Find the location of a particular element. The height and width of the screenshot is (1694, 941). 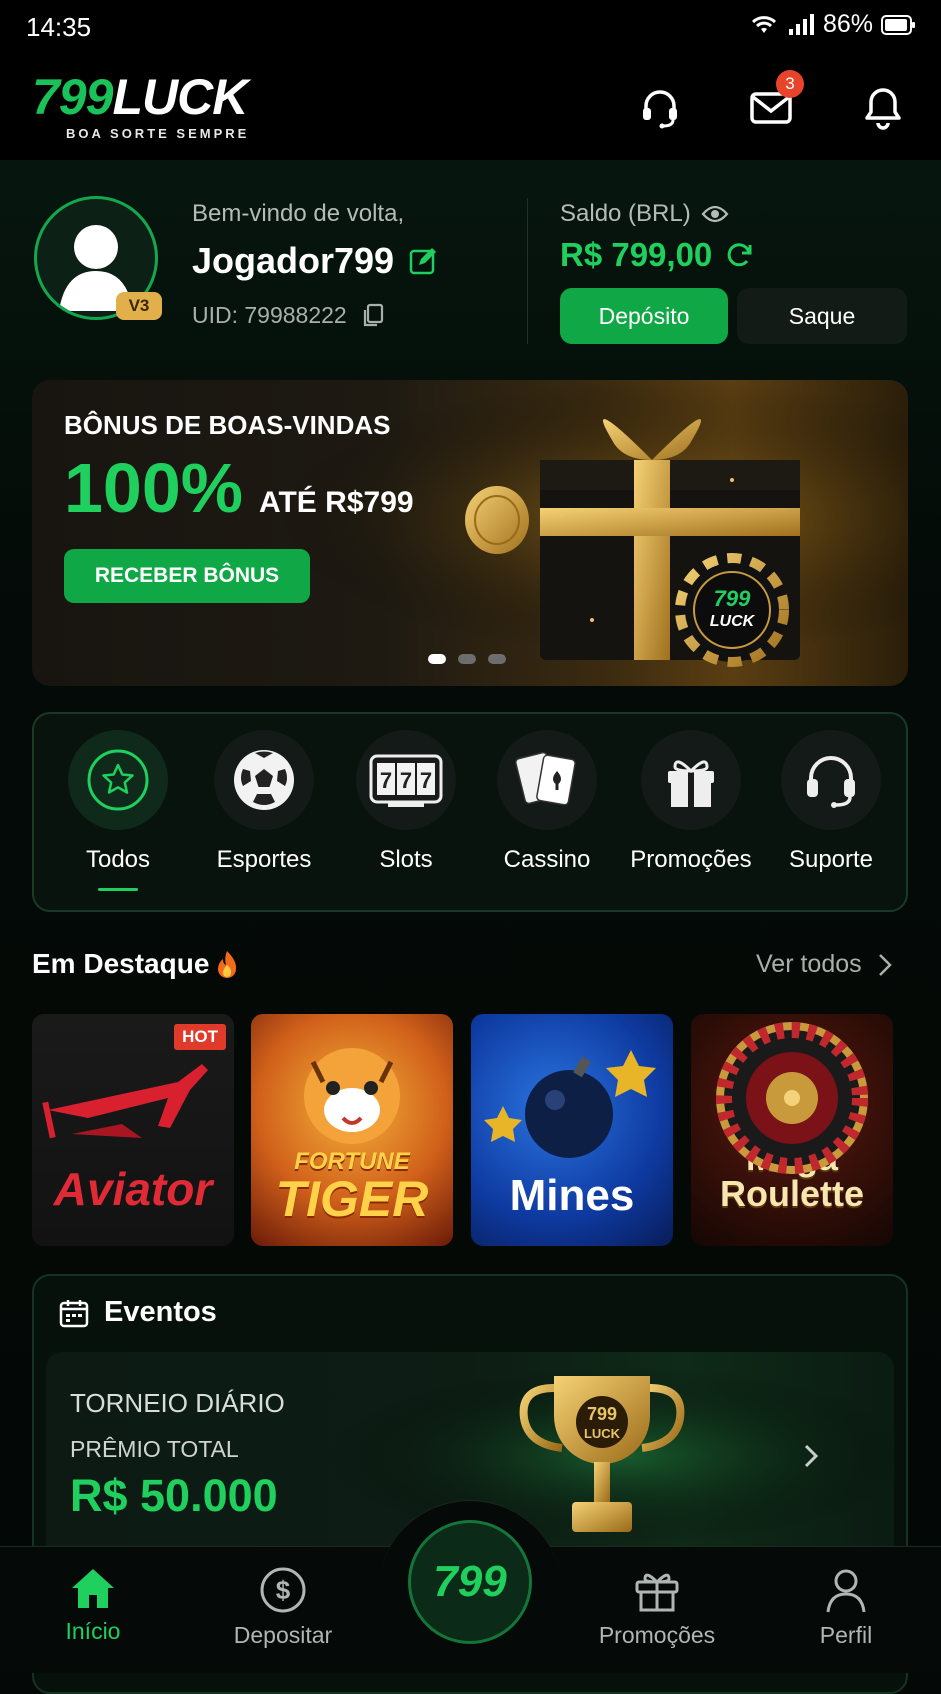

uid-row: UID: 79988222 is located at coordinates (288, 315).